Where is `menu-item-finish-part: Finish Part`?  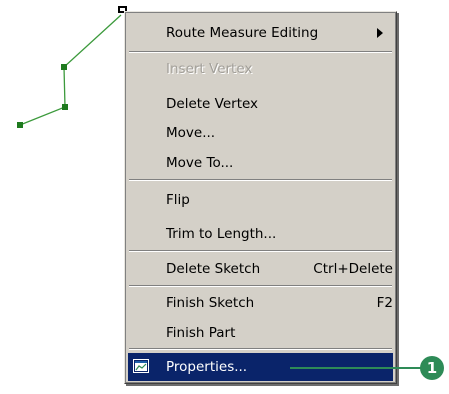 menu-item-finish-part: Finish Part is located at coordinates (260, 333).